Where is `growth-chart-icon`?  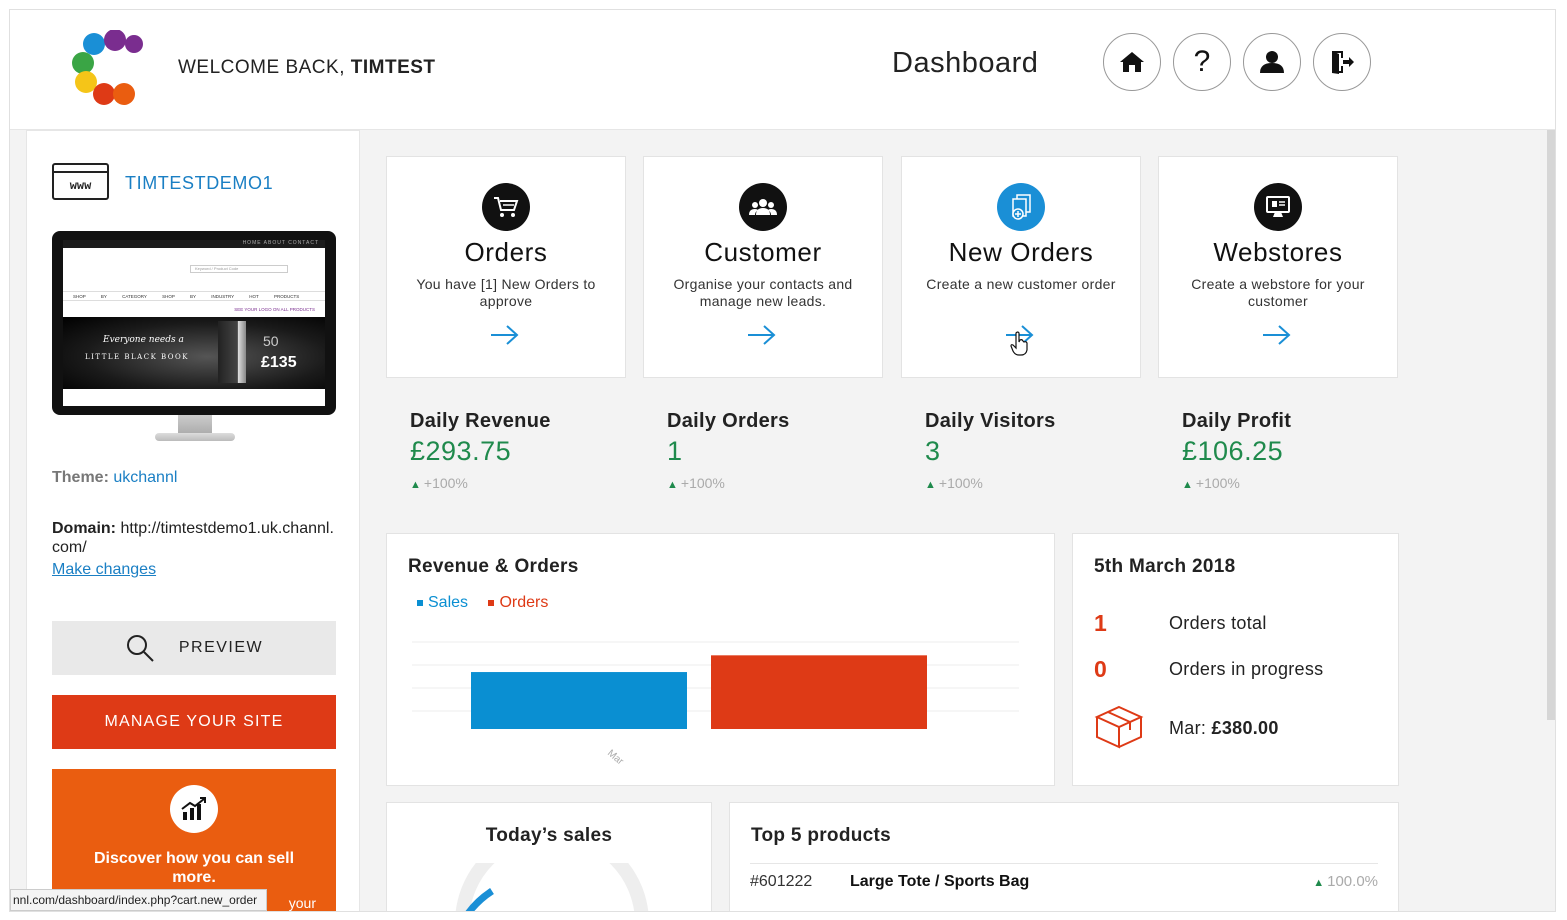 growth-chart-icon is located at coordinates (194, 809).